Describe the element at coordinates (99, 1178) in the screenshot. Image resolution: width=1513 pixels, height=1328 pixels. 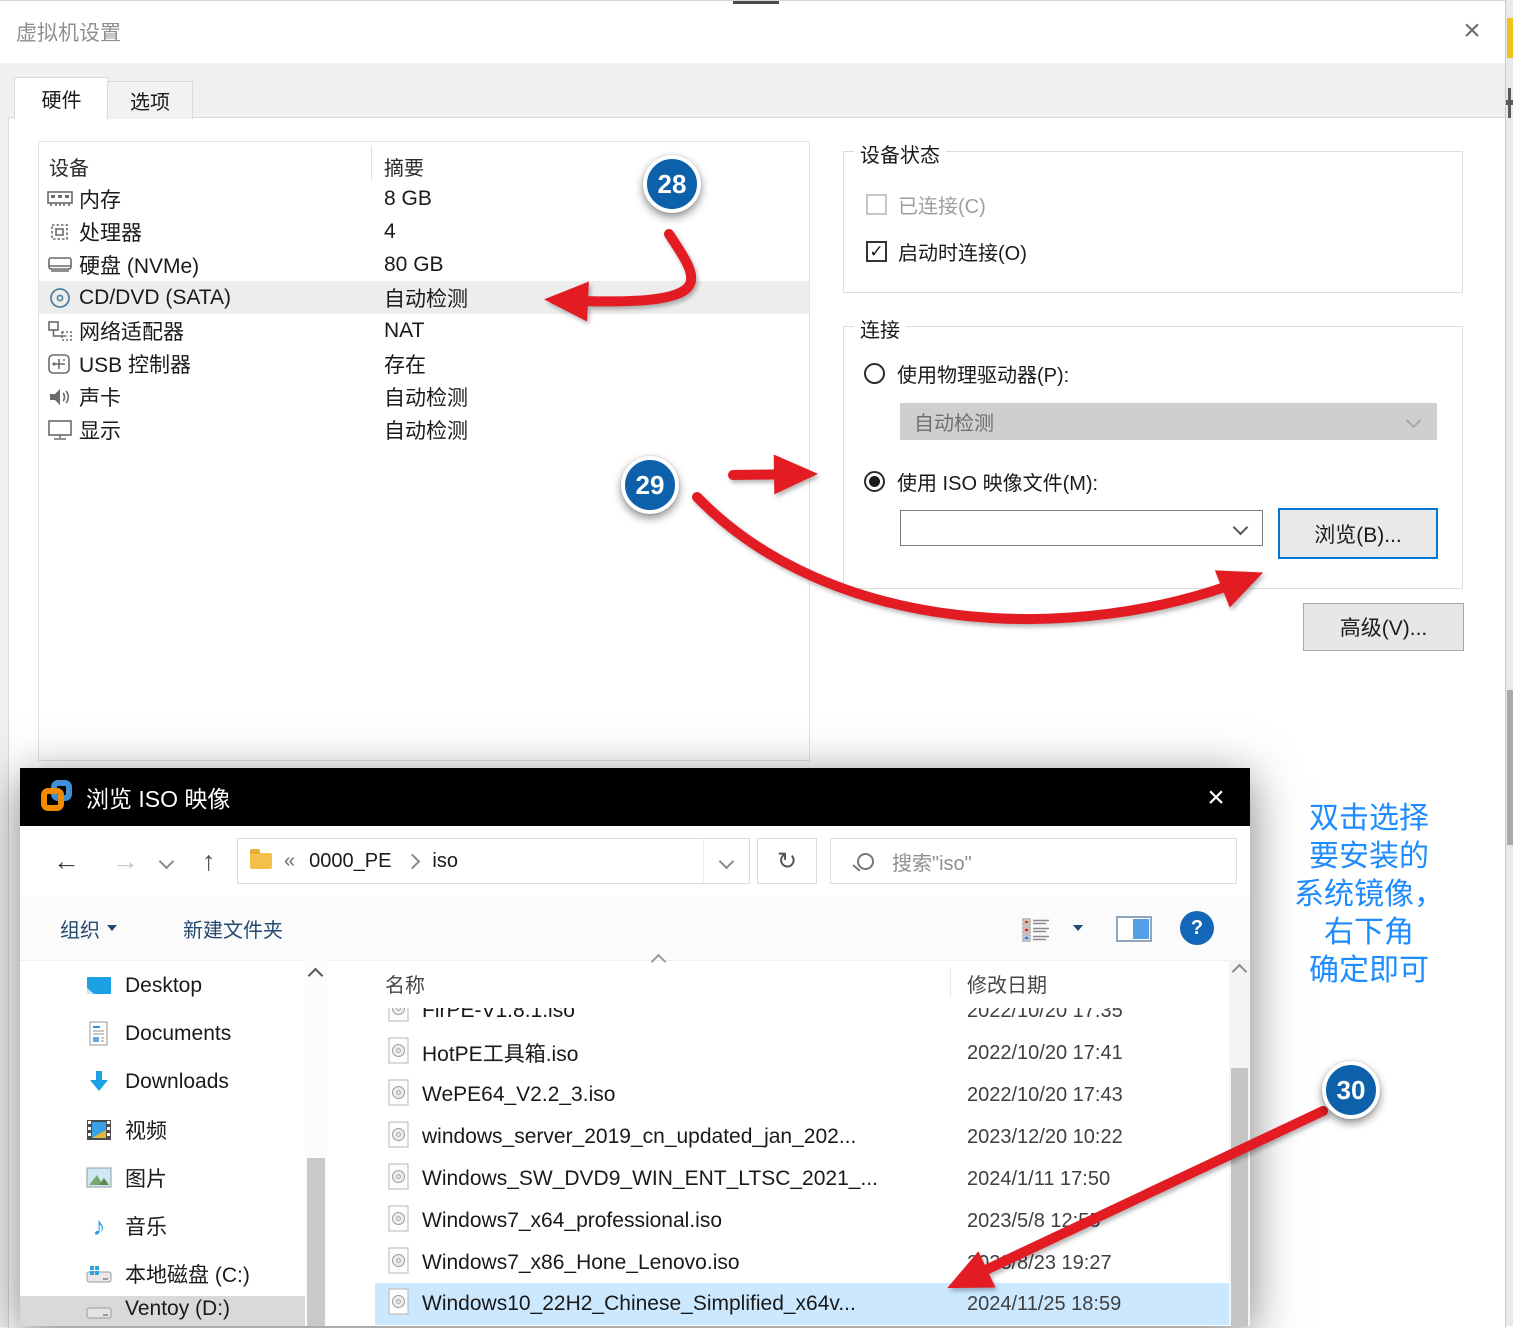
I see `pictures-icon` at that location.